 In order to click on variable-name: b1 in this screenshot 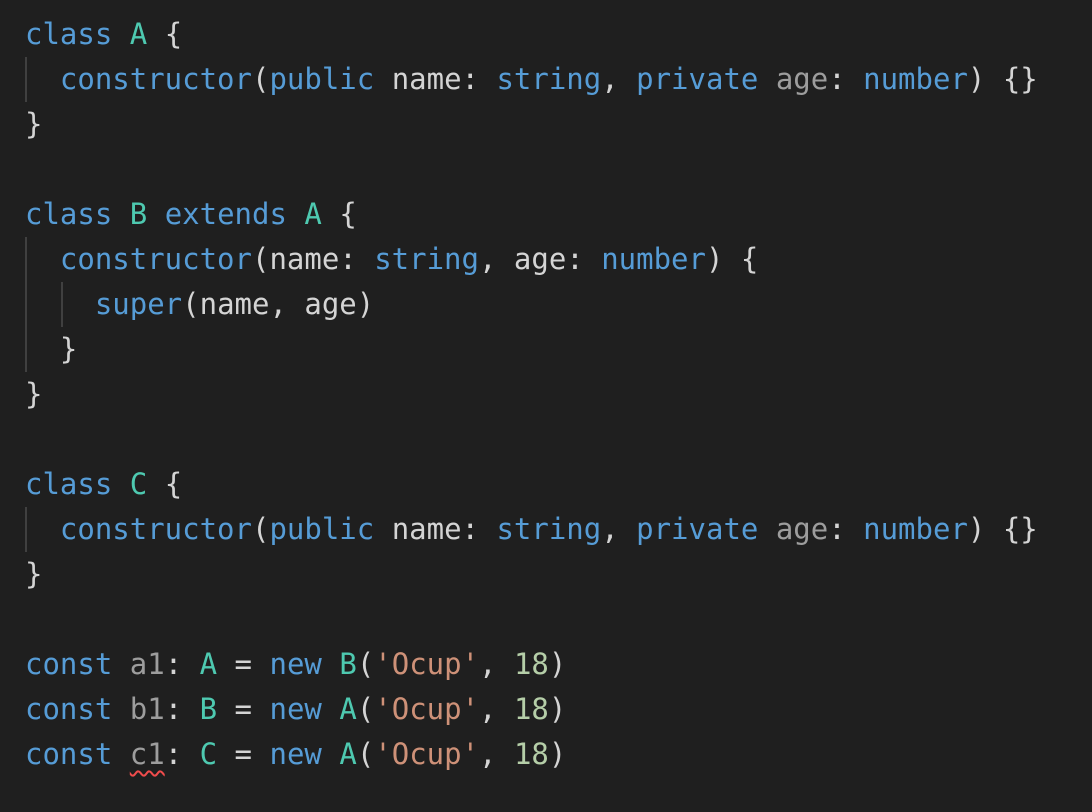, I will do `click(147, 709)`.